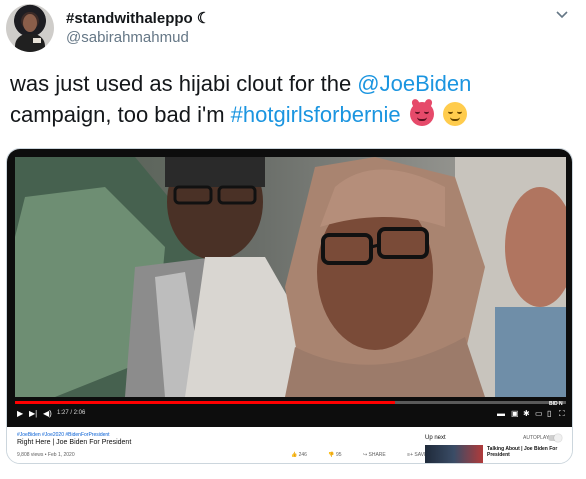 The image size is (586, 479). I want to click on autoplay-icon: ▬, so click(501, 414).